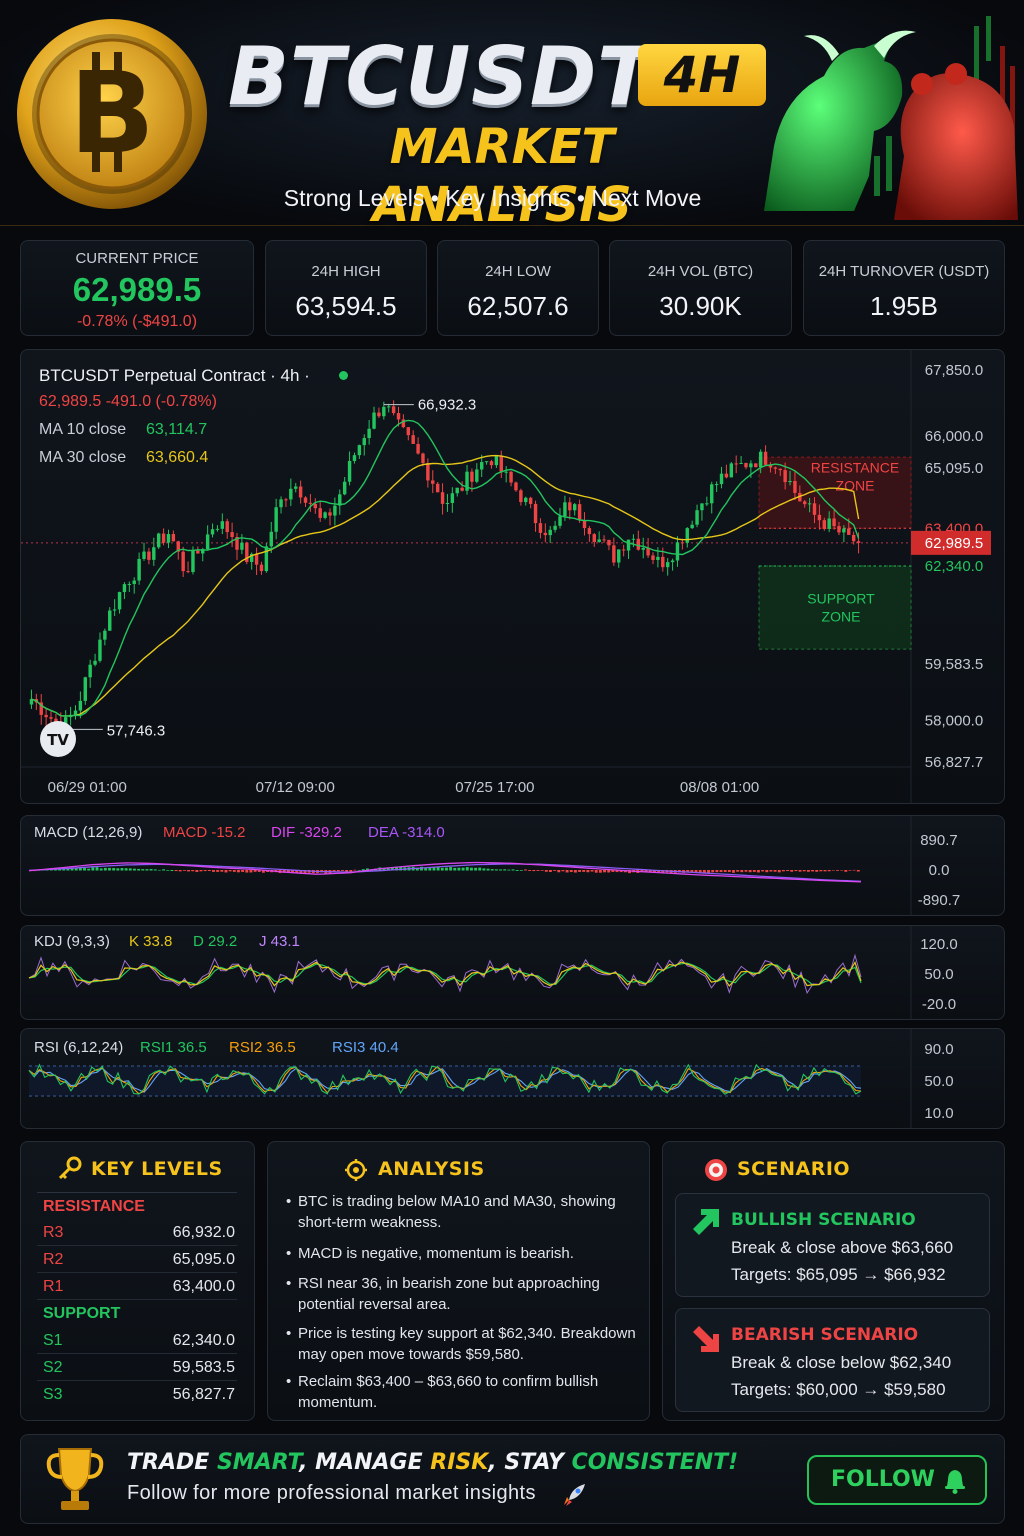 The height and width of the screenshot is (1536, 1024). Describe the element at coordinates (53, 1259) in the screenshot. I see `level-name: R2` at that location.